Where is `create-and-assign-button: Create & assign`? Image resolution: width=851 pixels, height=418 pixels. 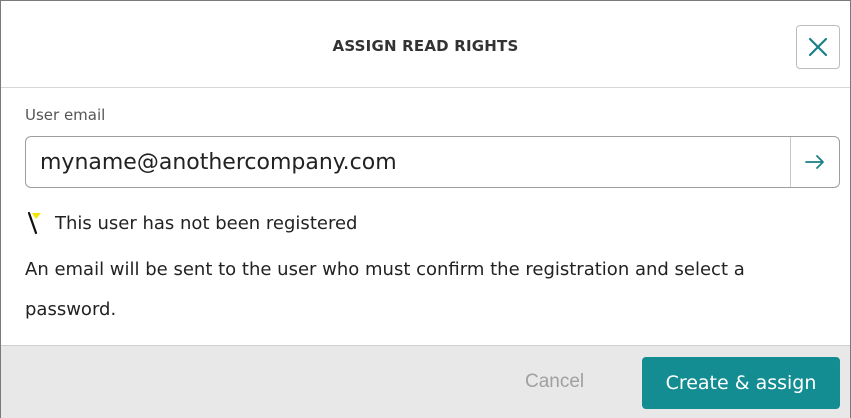 create-and-assign-button: Create & assign is located at coordinates (741, 383).